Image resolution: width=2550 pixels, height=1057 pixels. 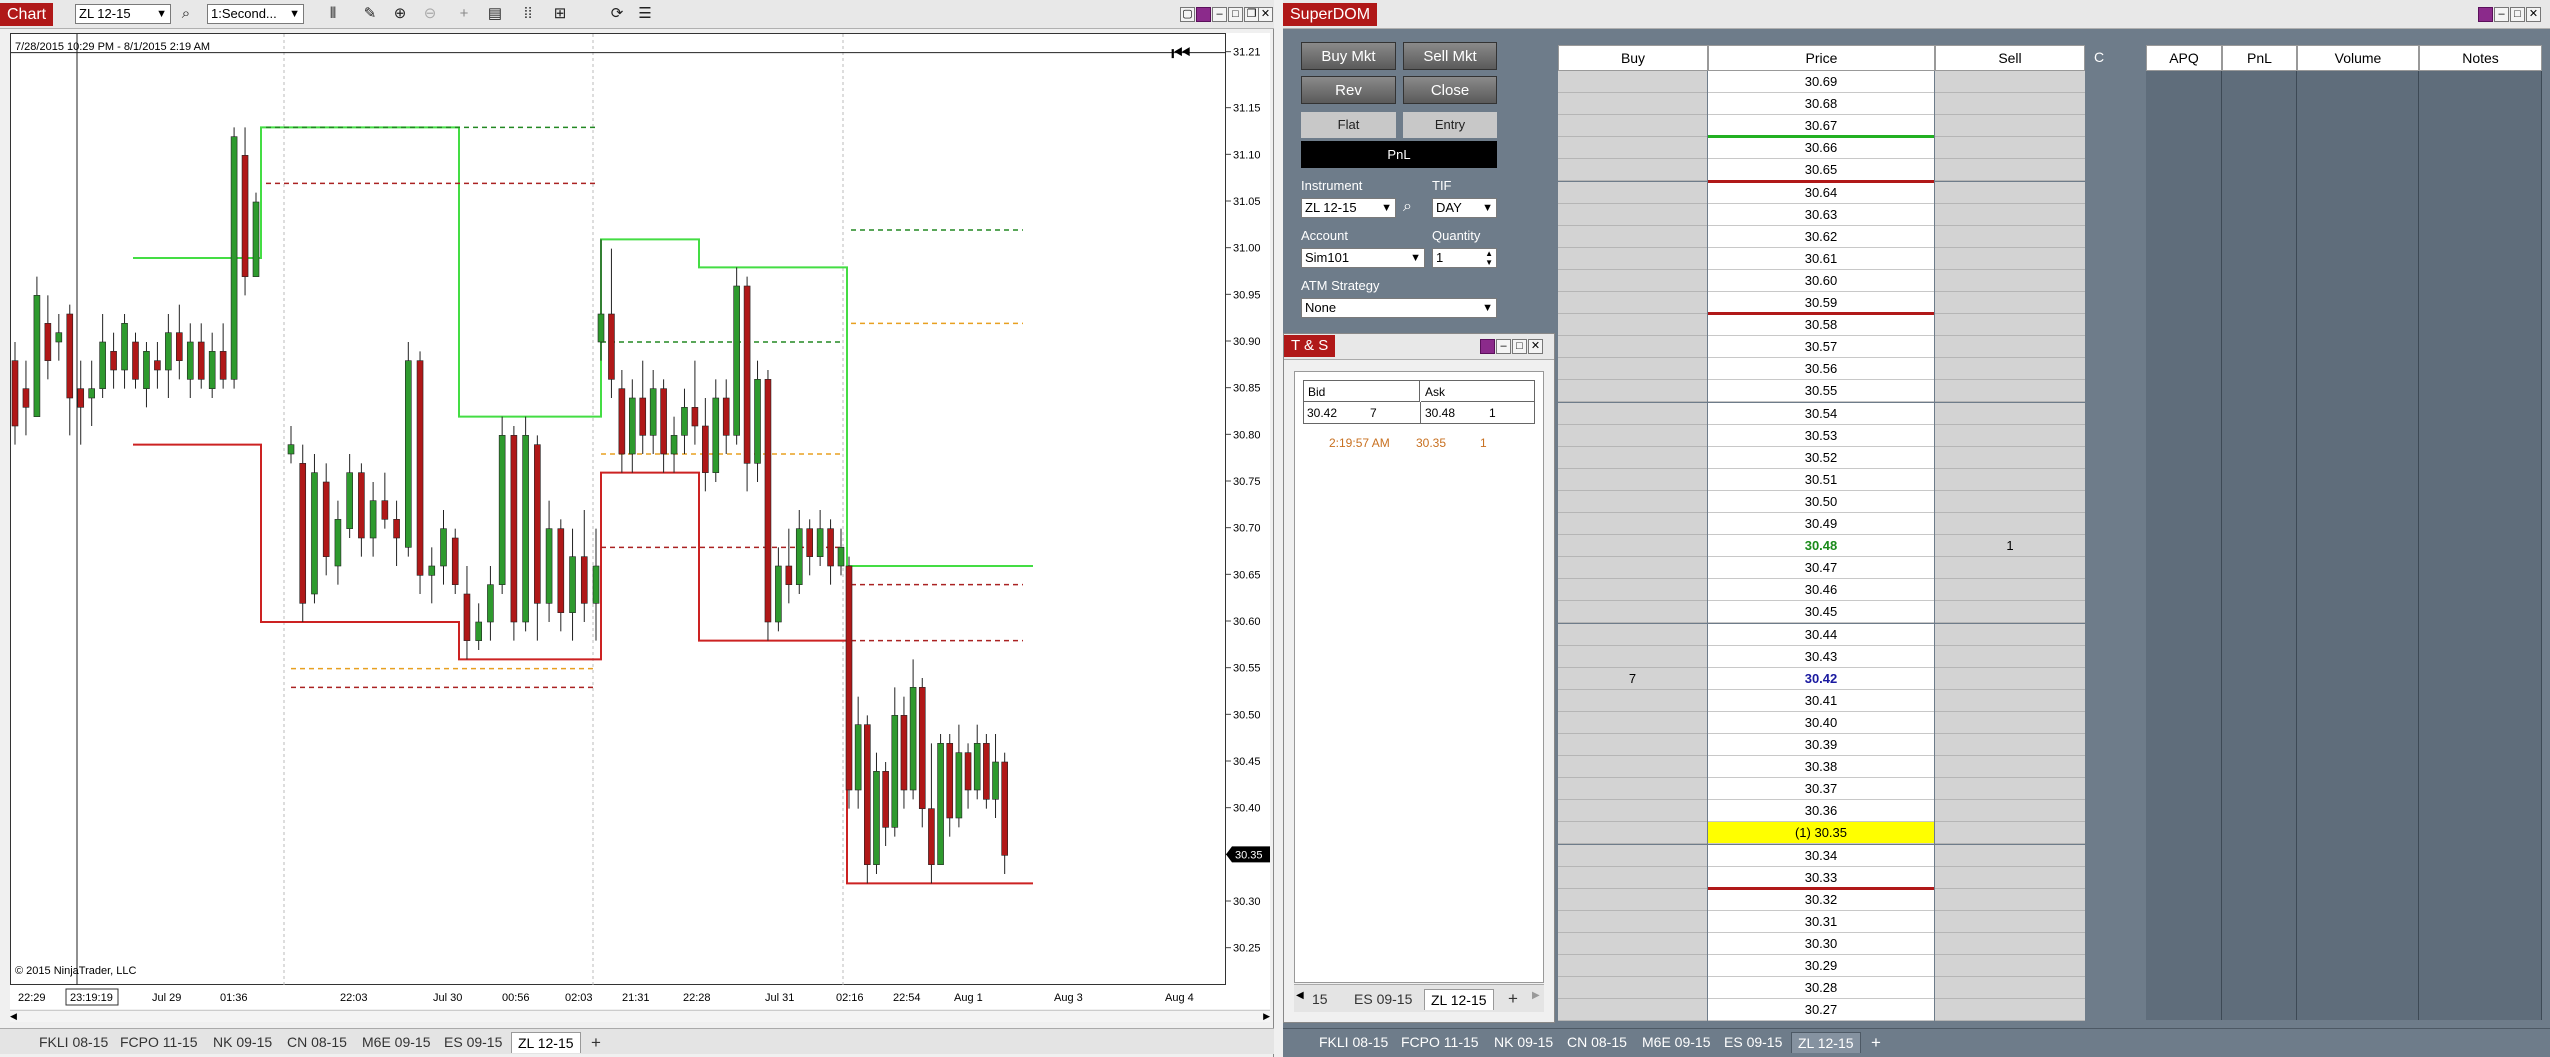 I want to click on dom-tab-cn: CN 08-15, so click(x=1597, y=1042).